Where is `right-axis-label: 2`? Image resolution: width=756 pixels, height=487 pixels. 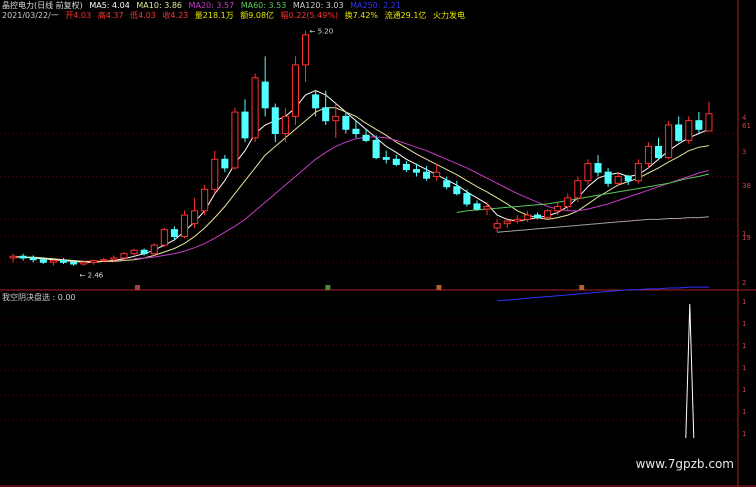 right-axis-label: 2 is located at coordinates (744, 283).